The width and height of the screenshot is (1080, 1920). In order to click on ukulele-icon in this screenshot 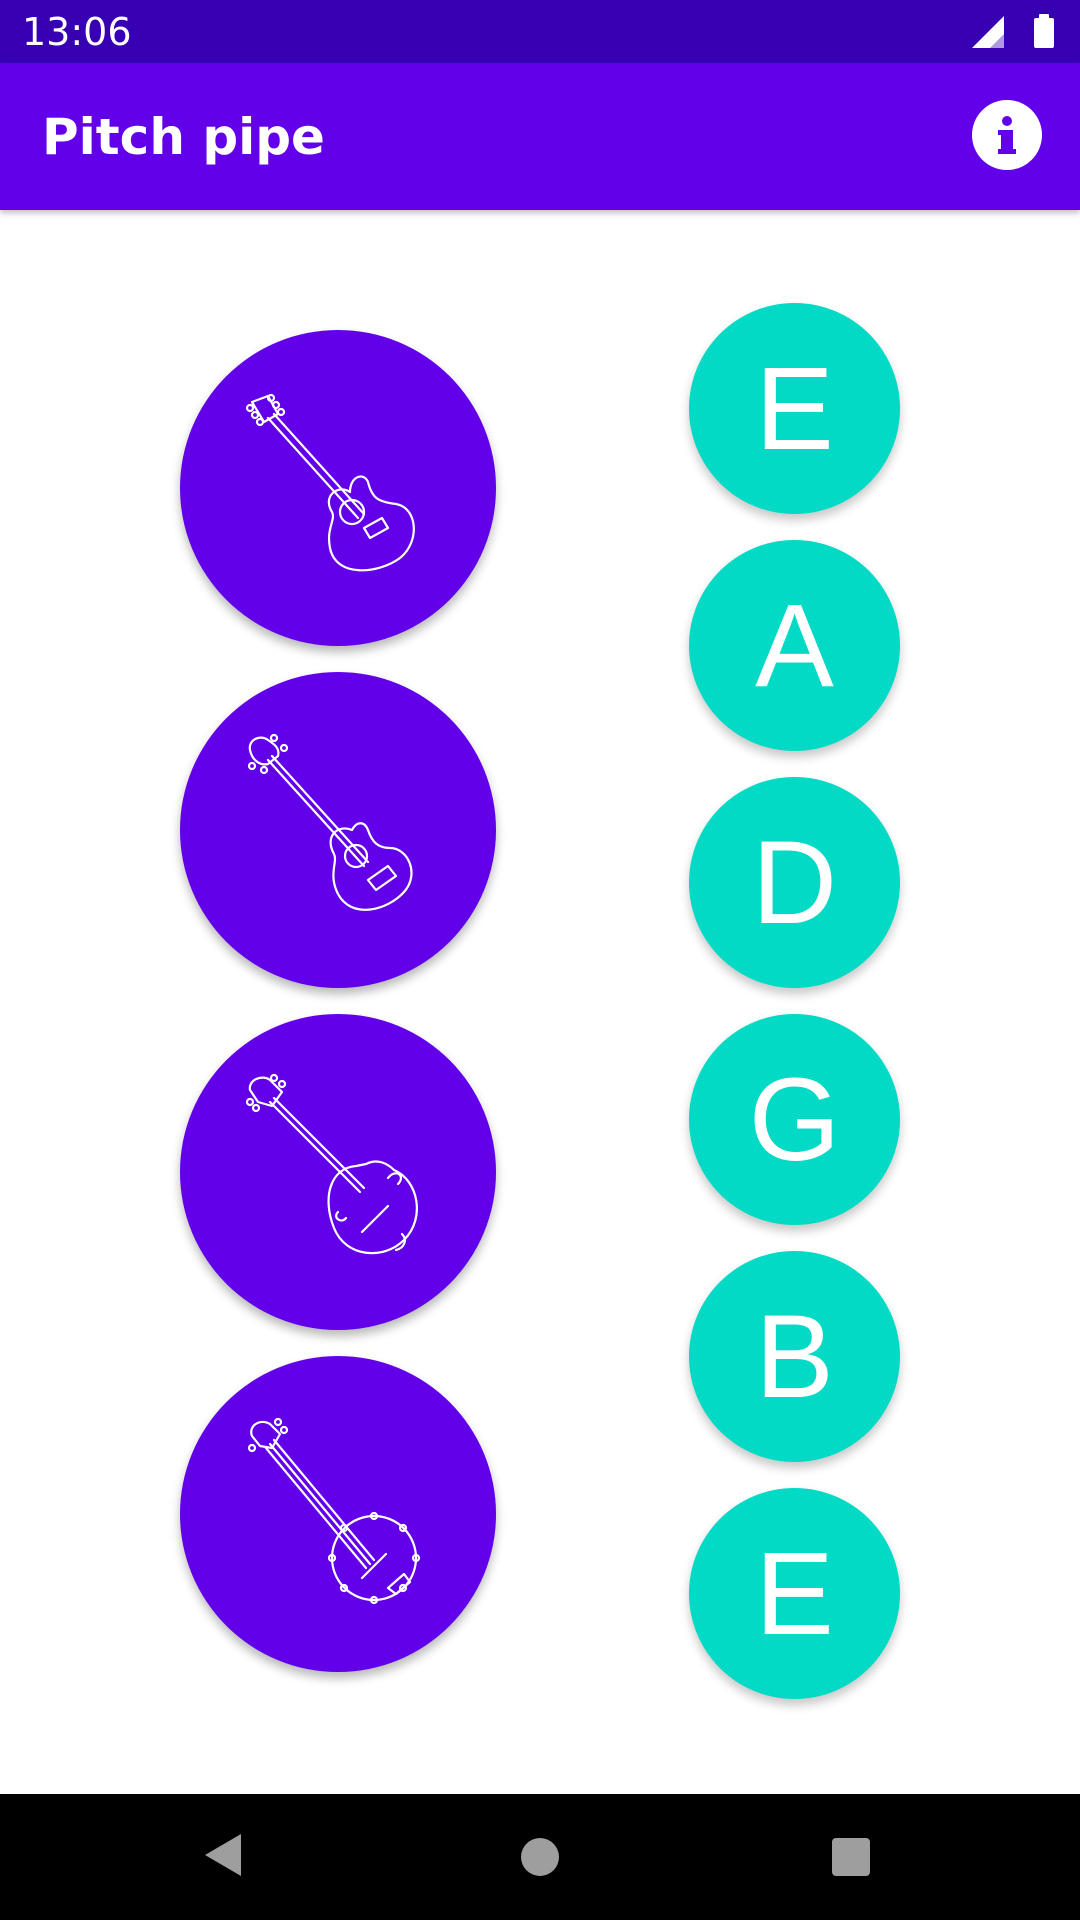, I will do `click(330, 822)`.